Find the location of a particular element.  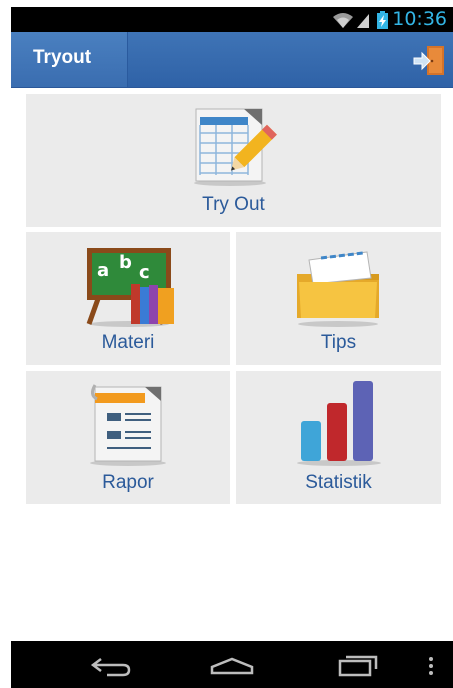

home-icon is located at coordinates (232, 666).